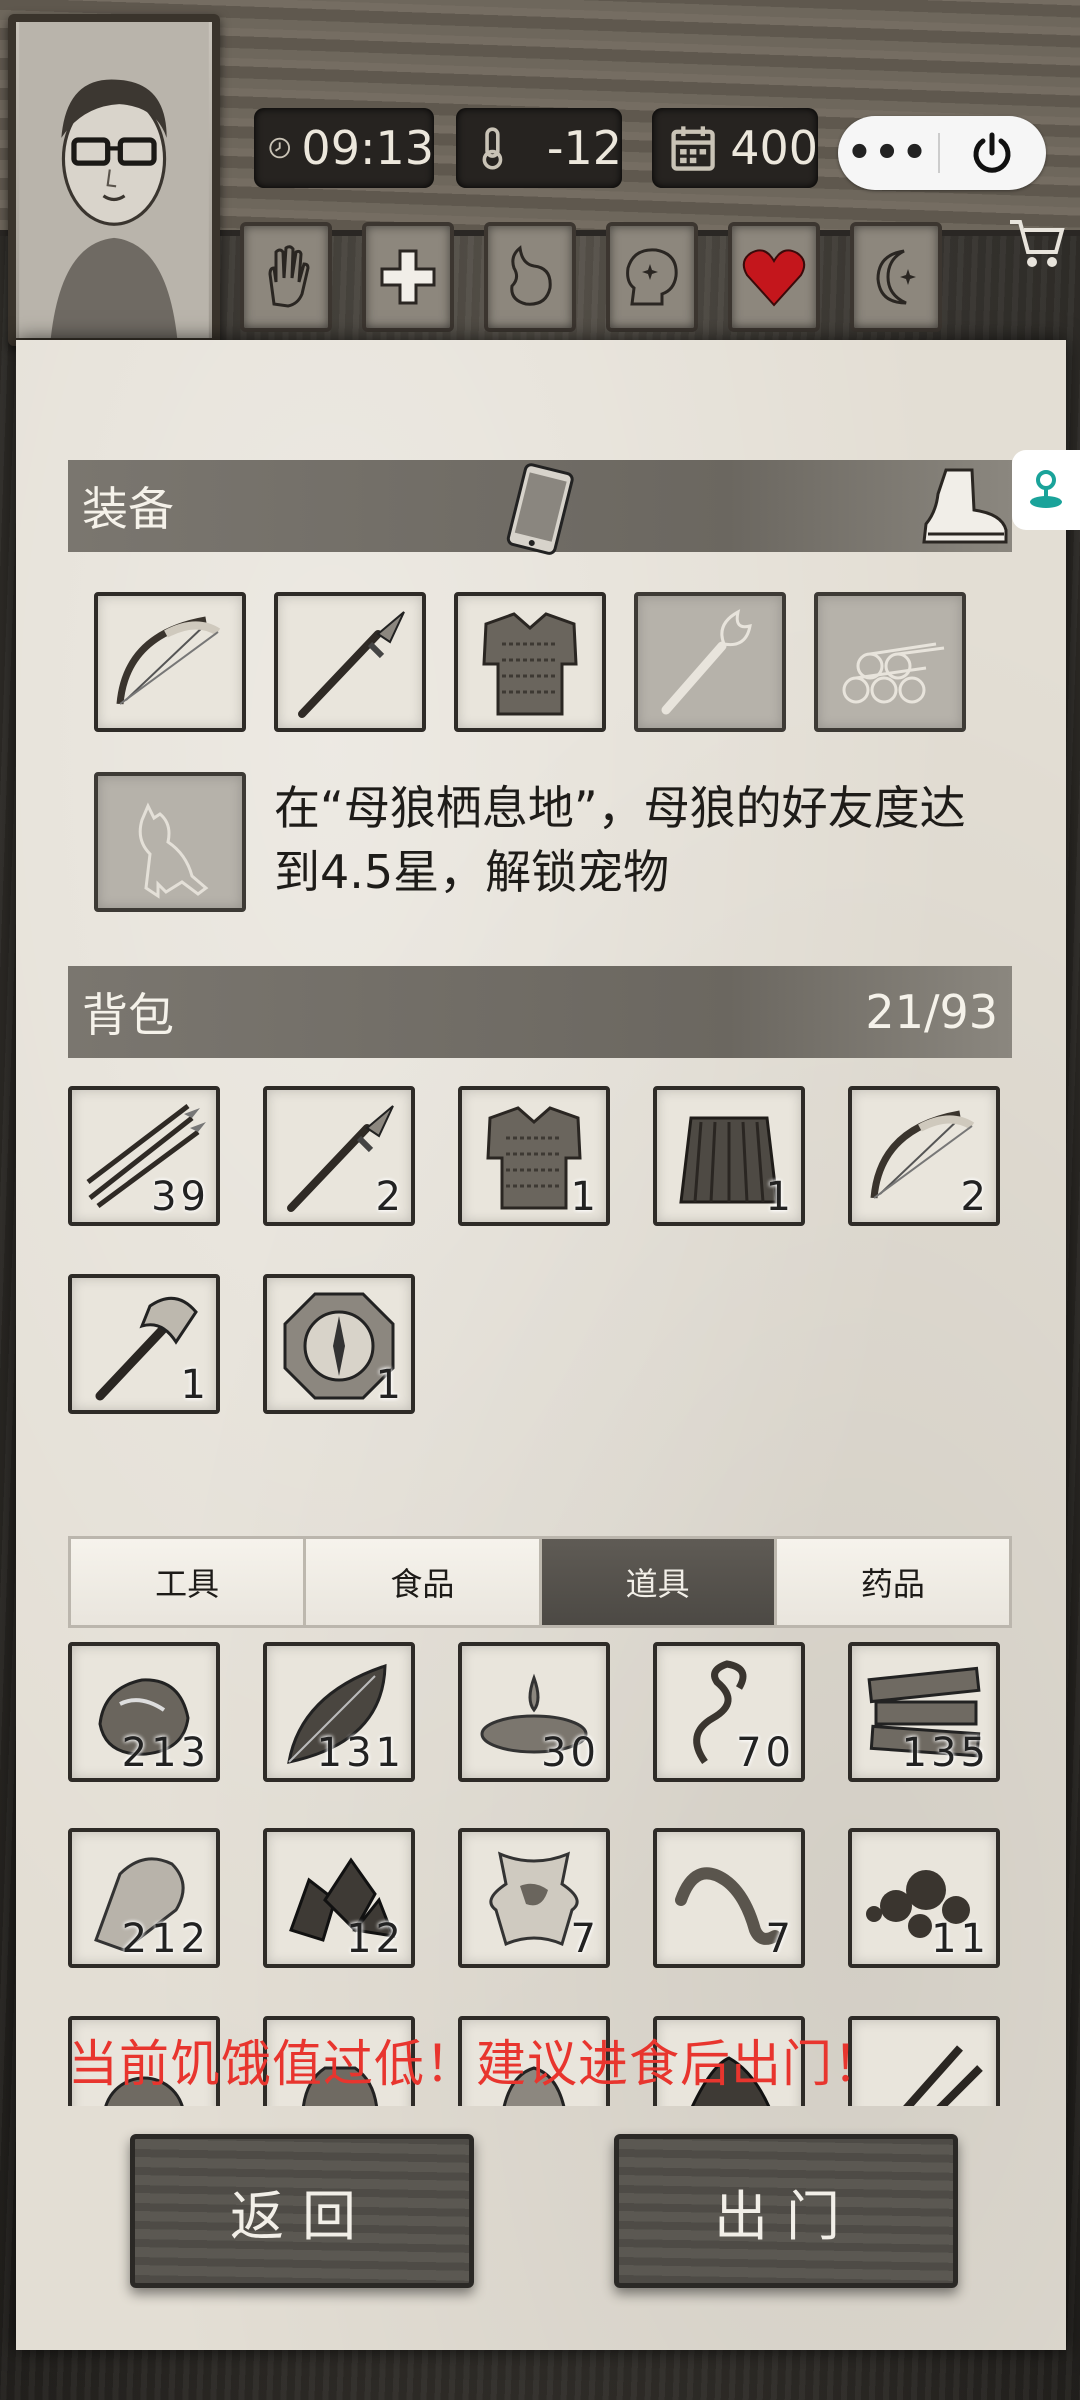 This screenshot has width=1080, height=2400. Describe the element at coordinates (620, 840) in the screenshot. I see `pet-unlock-hint: 在“母狼栖息地”，母狼的好友度达到4.5星，解锁宠物` at that location.